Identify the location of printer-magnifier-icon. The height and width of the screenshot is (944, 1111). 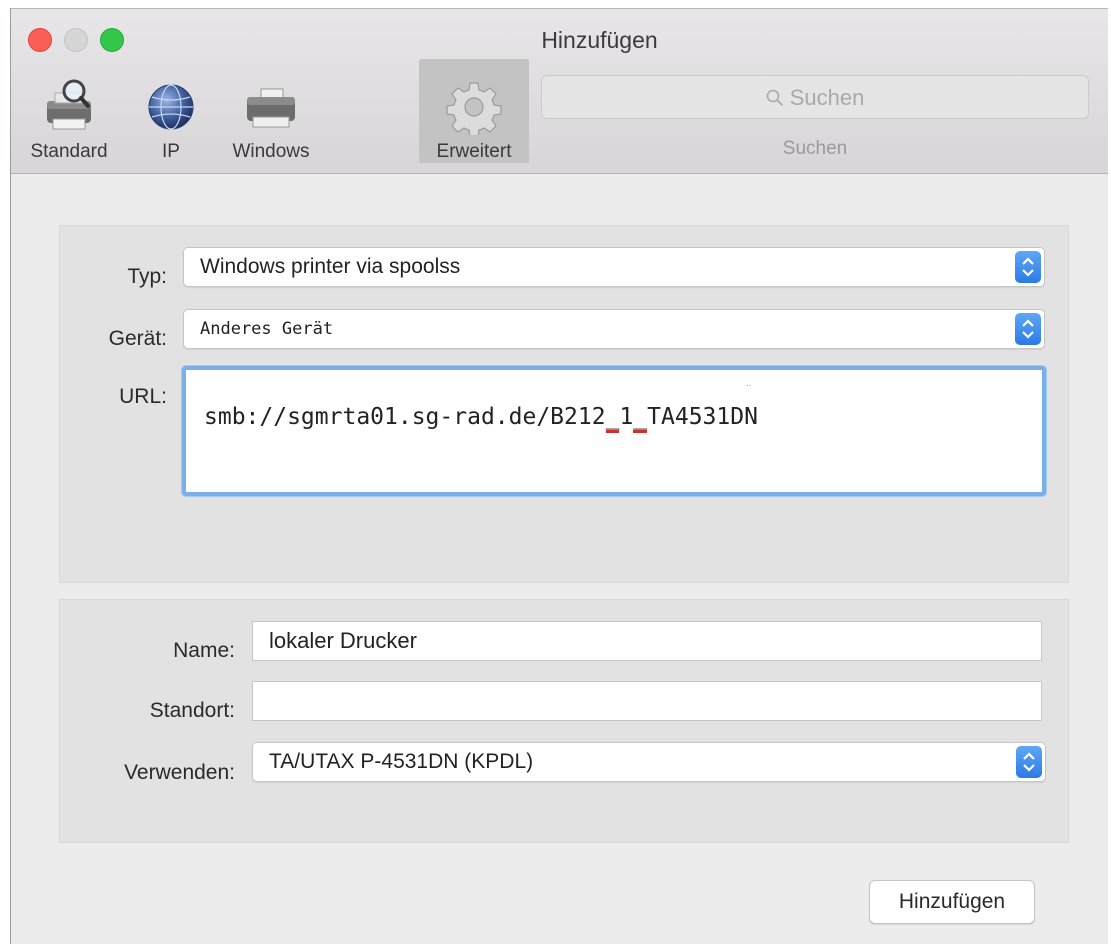
(69, 104).